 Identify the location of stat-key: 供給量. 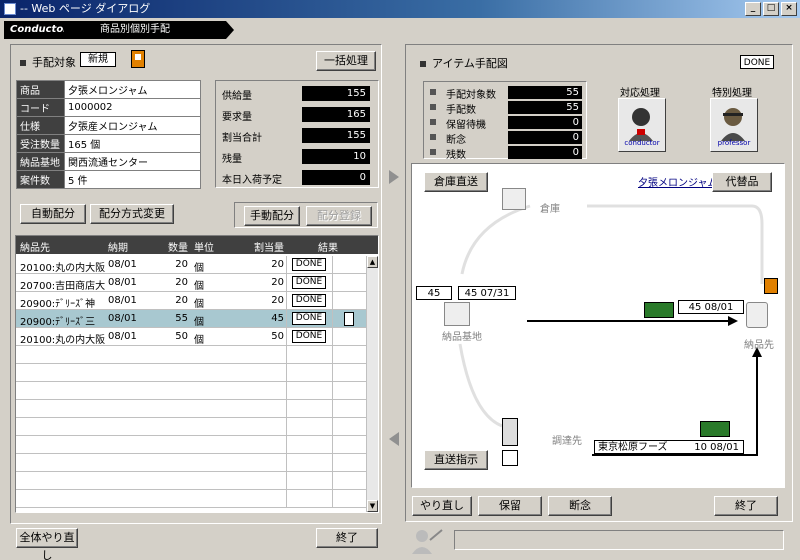
(237, 96).